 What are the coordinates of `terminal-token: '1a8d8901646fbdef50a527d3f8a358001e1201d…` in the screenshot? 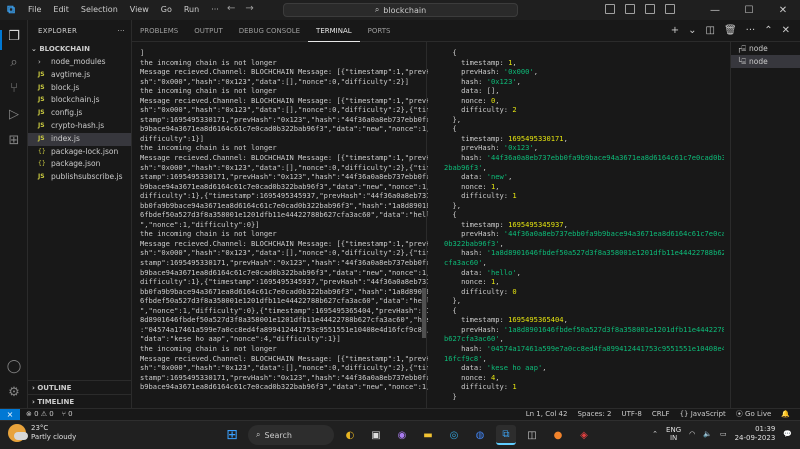 It's located at (605, 253).